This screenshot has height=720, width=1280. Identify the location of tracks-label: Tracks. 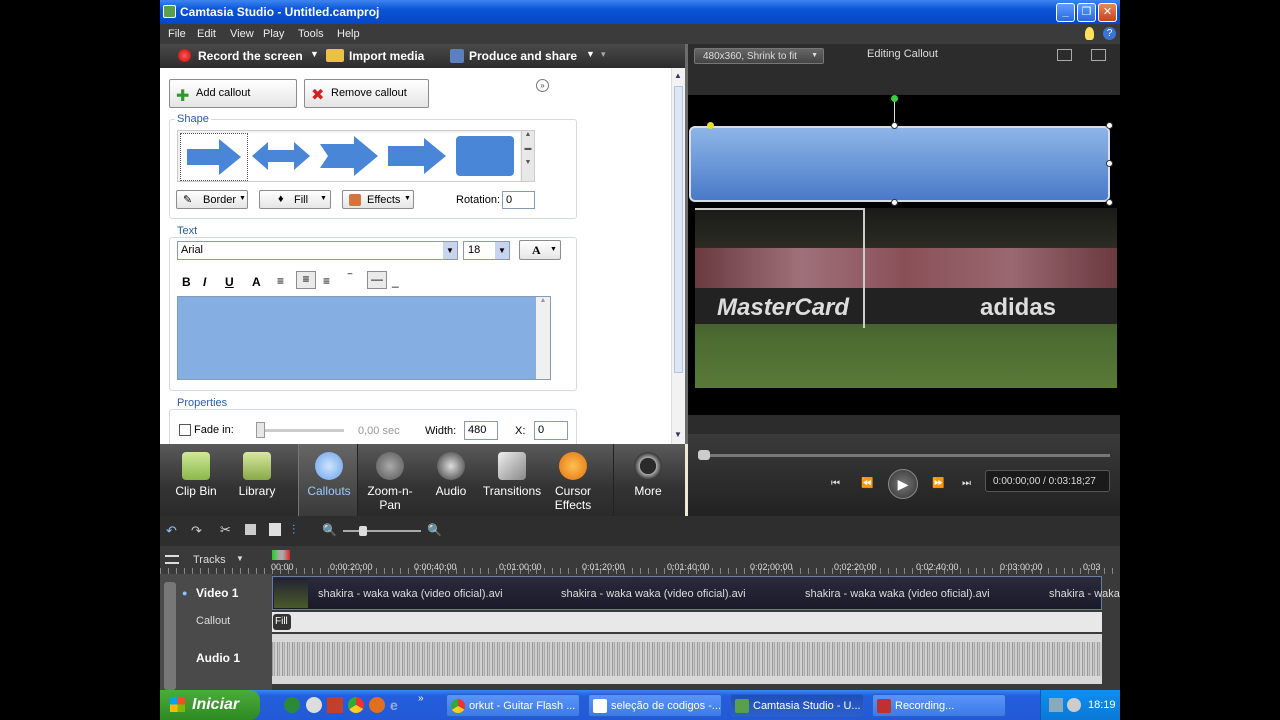
(209, 560).